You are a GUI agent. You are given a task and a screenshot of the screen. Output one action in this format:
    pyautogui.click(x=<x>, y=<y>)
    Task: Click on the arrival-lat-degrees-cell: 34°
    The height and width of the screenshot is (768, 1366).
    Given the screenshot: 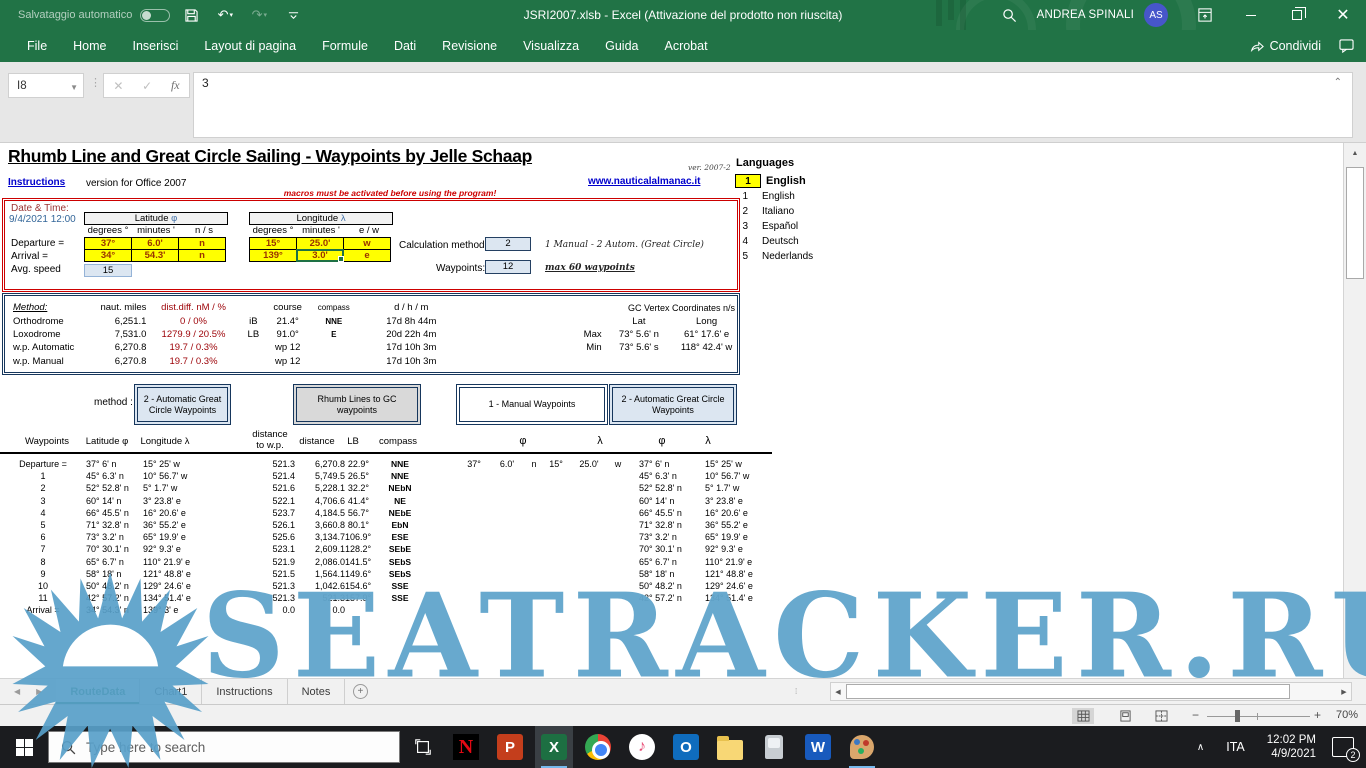 What is the action you would take?
    pyautogui.click(x=108, y=255)
    